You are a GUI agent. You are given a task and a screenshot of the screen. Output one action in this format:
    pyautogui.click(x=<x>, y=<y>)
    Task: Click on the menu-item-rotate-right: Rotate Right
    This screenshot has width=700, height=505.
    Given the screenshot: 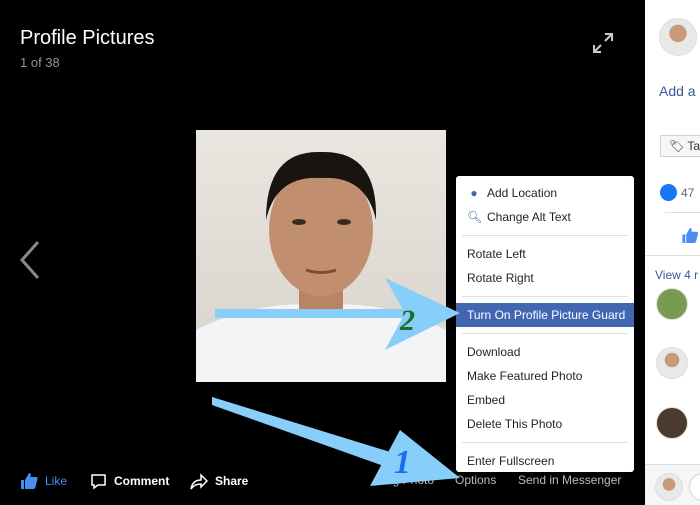 What is the action you would take?
    pyautogui.click(x=545, y=278)
    